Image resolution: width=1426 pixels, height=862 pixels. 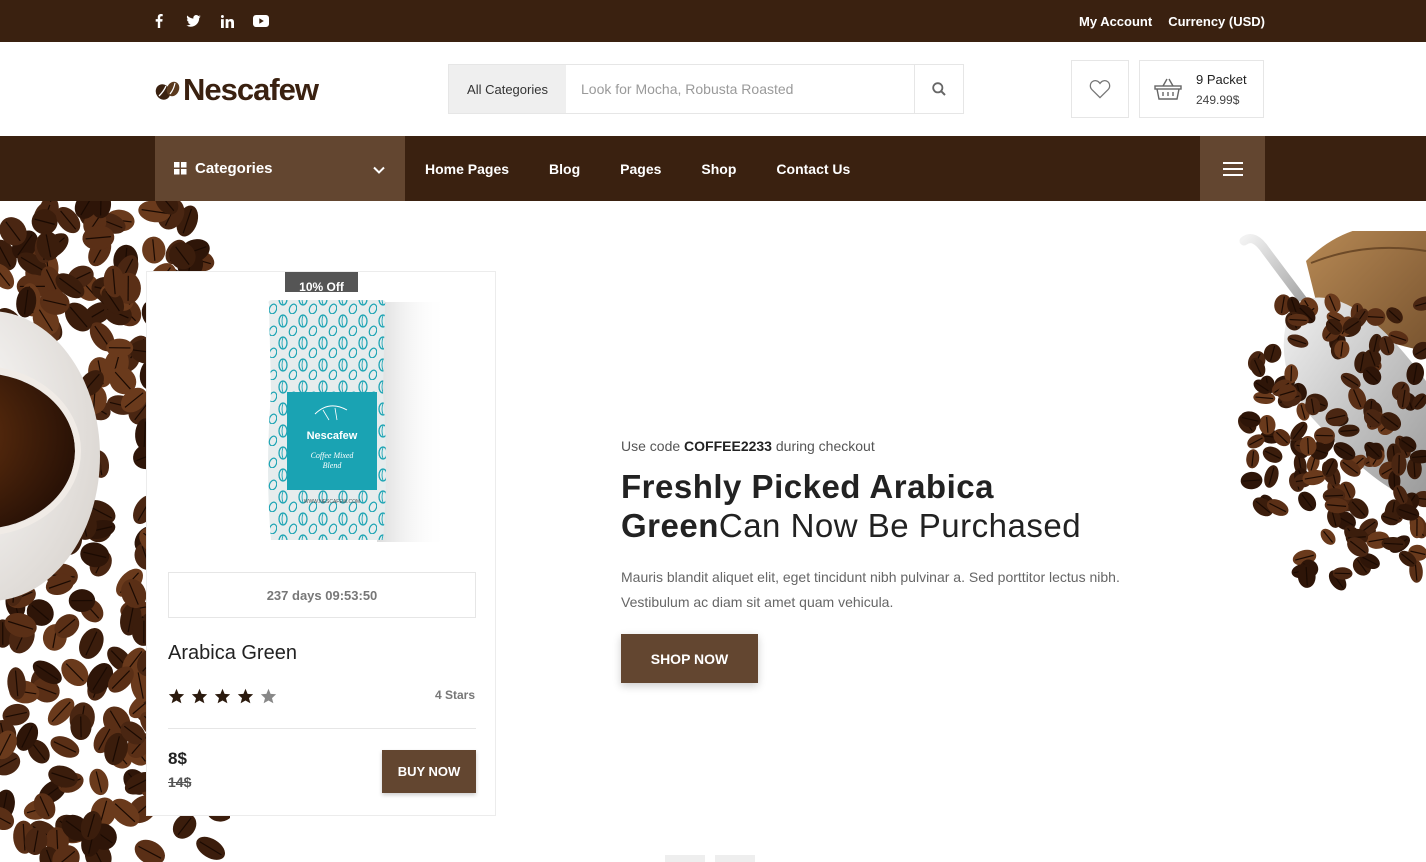 What do you see at coordinates (332, 502) in the screenshot?
I see `package-site: WWW.NESCAFEW.COM` at bounding box center [332, 502].